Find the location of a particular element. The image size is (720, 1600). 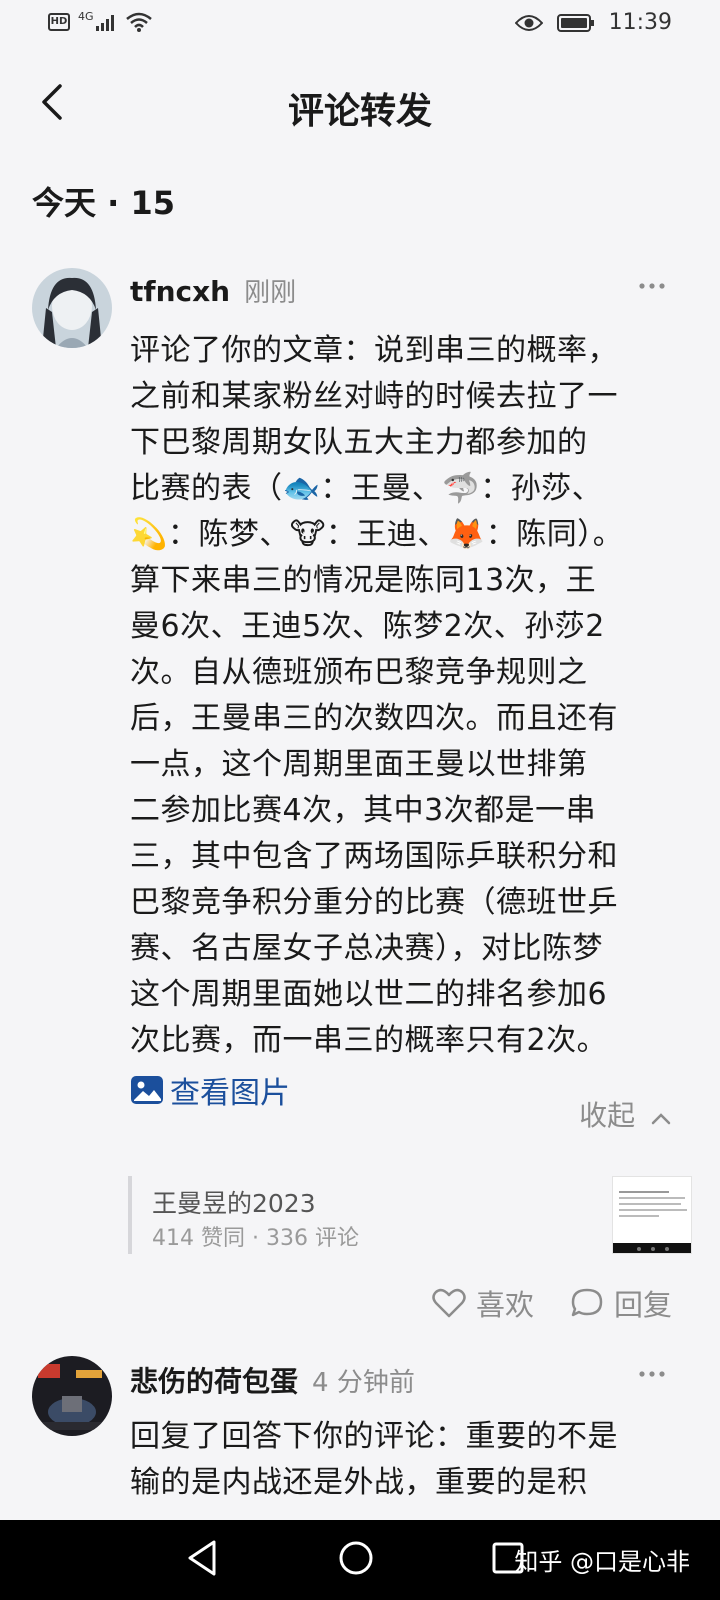

page-title: 评论转发 is located at coordinates (359, 111).